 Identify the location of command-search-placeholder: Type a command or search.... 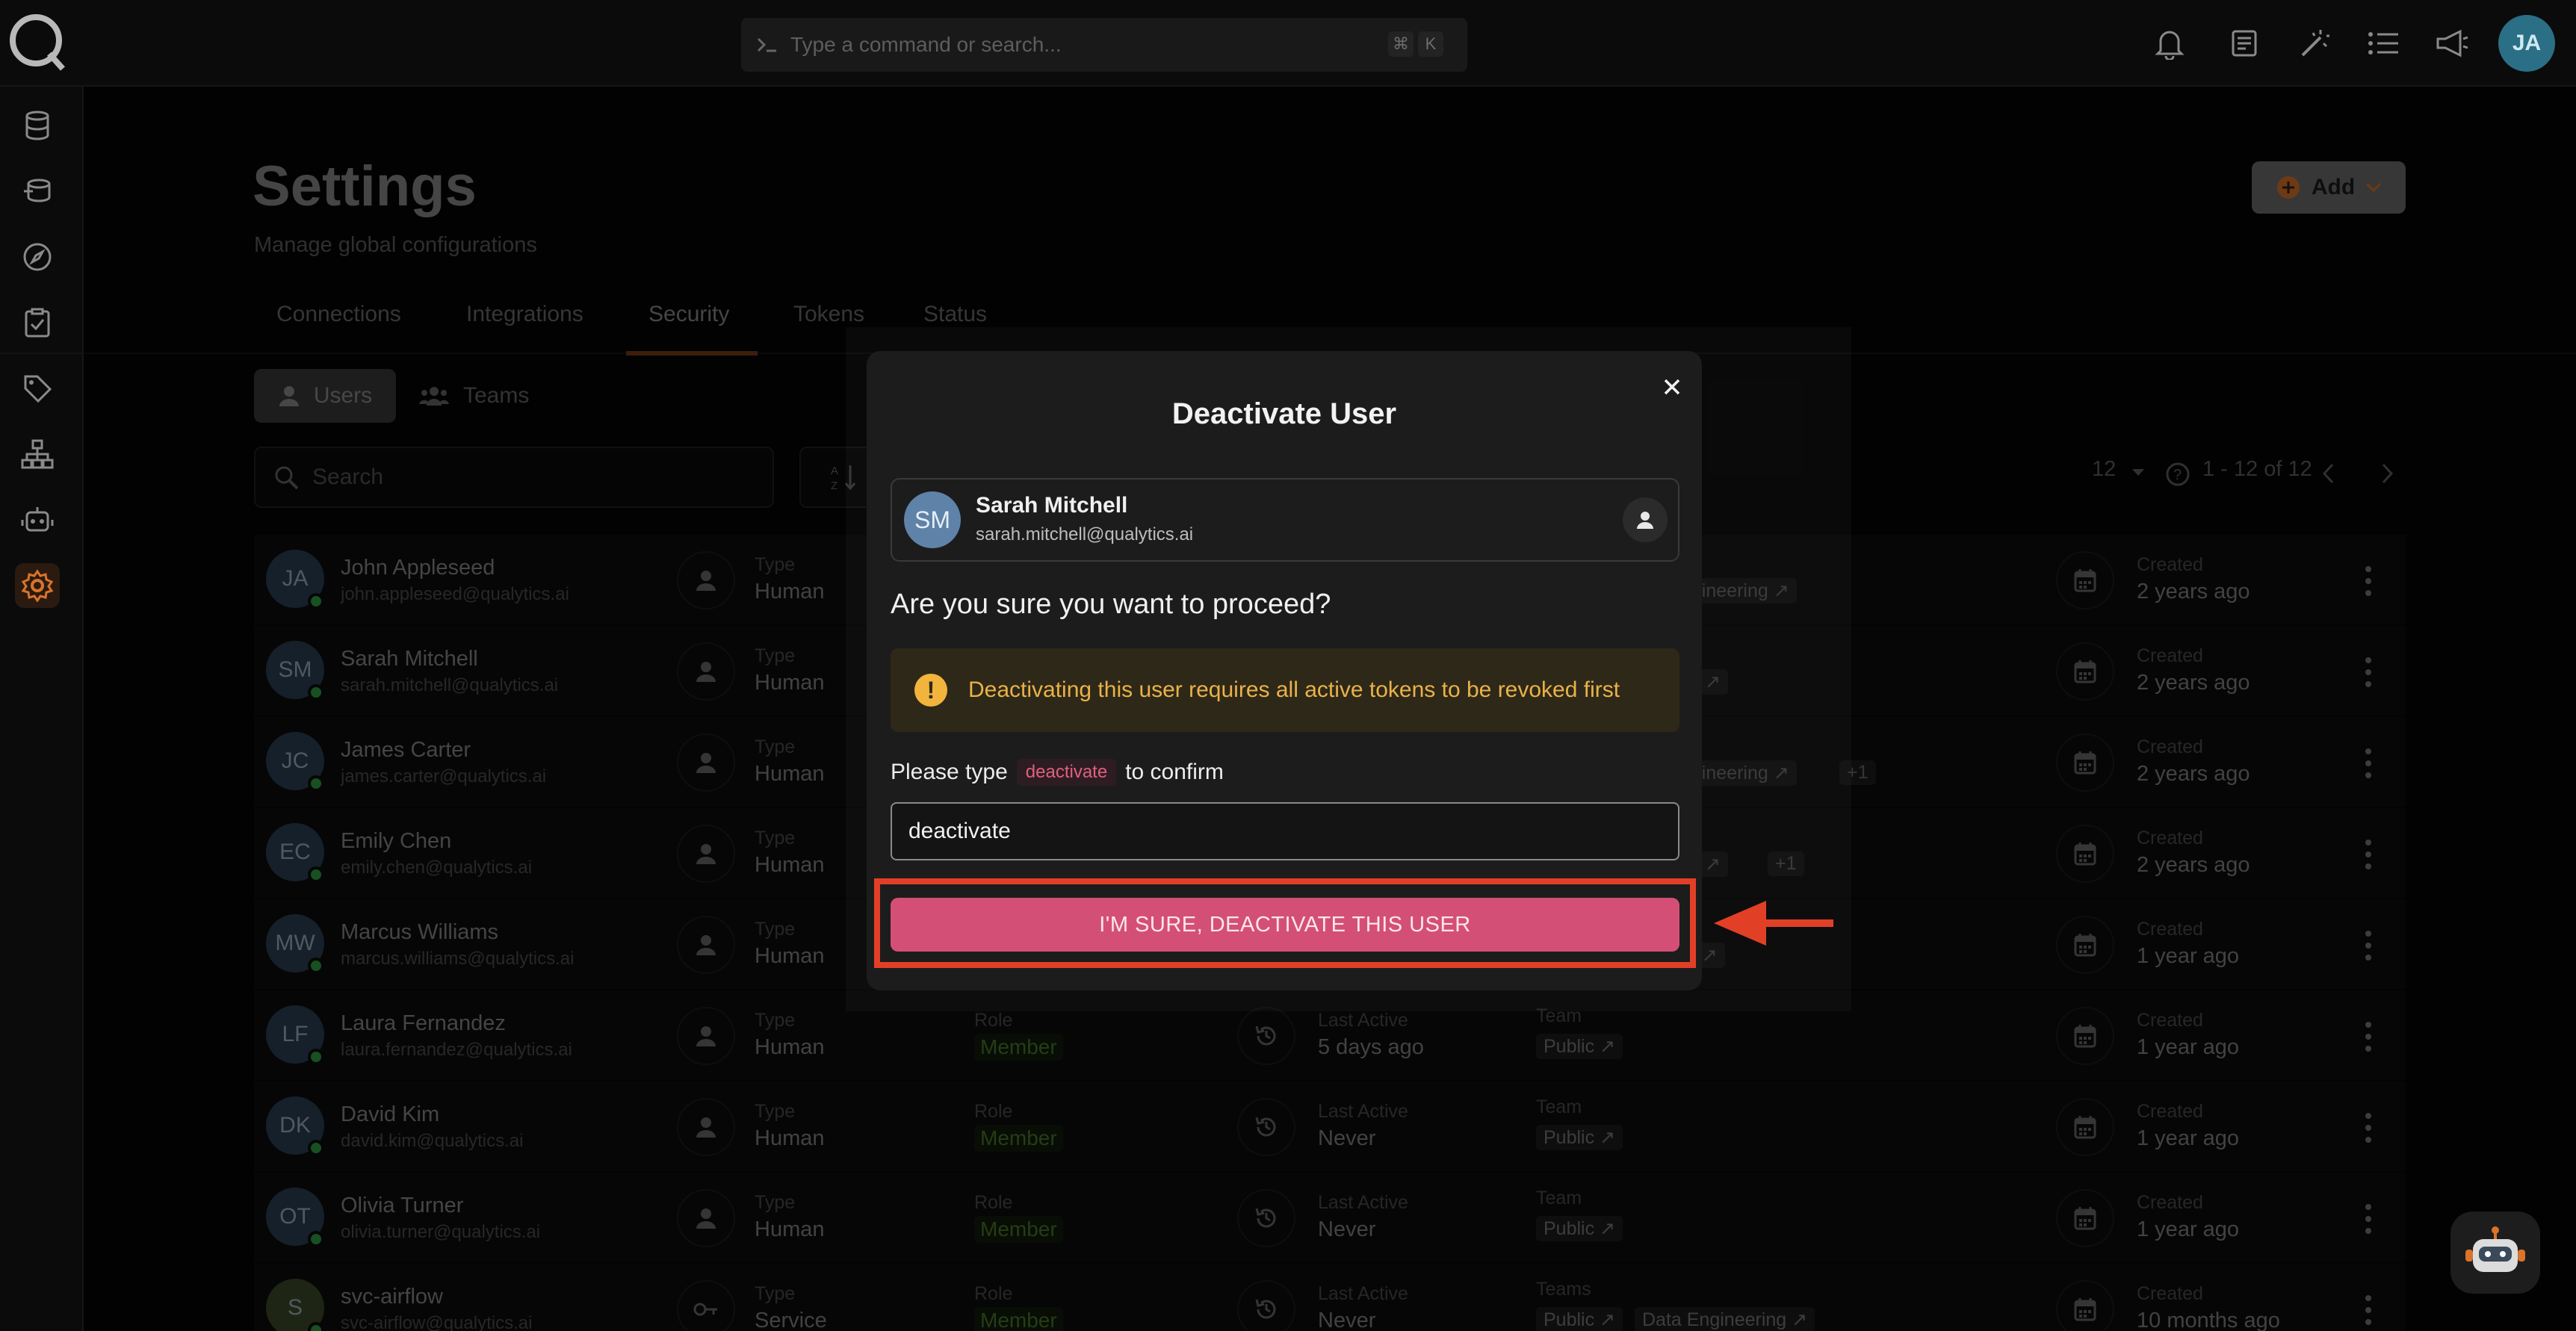
(926, 44).